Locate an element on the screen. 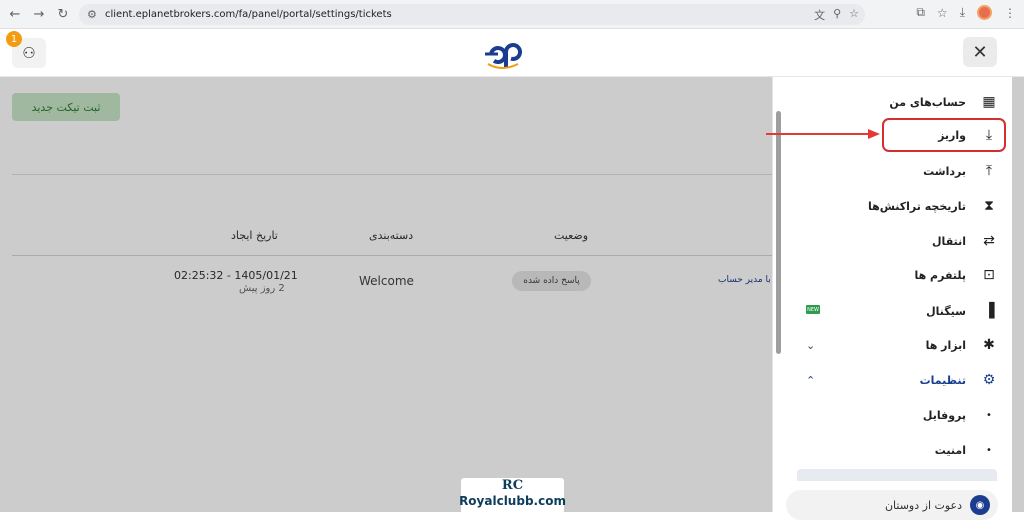 This screenshot has width=1024, height=520. grid-icon: ▦ is located at coordinates (989, 102).